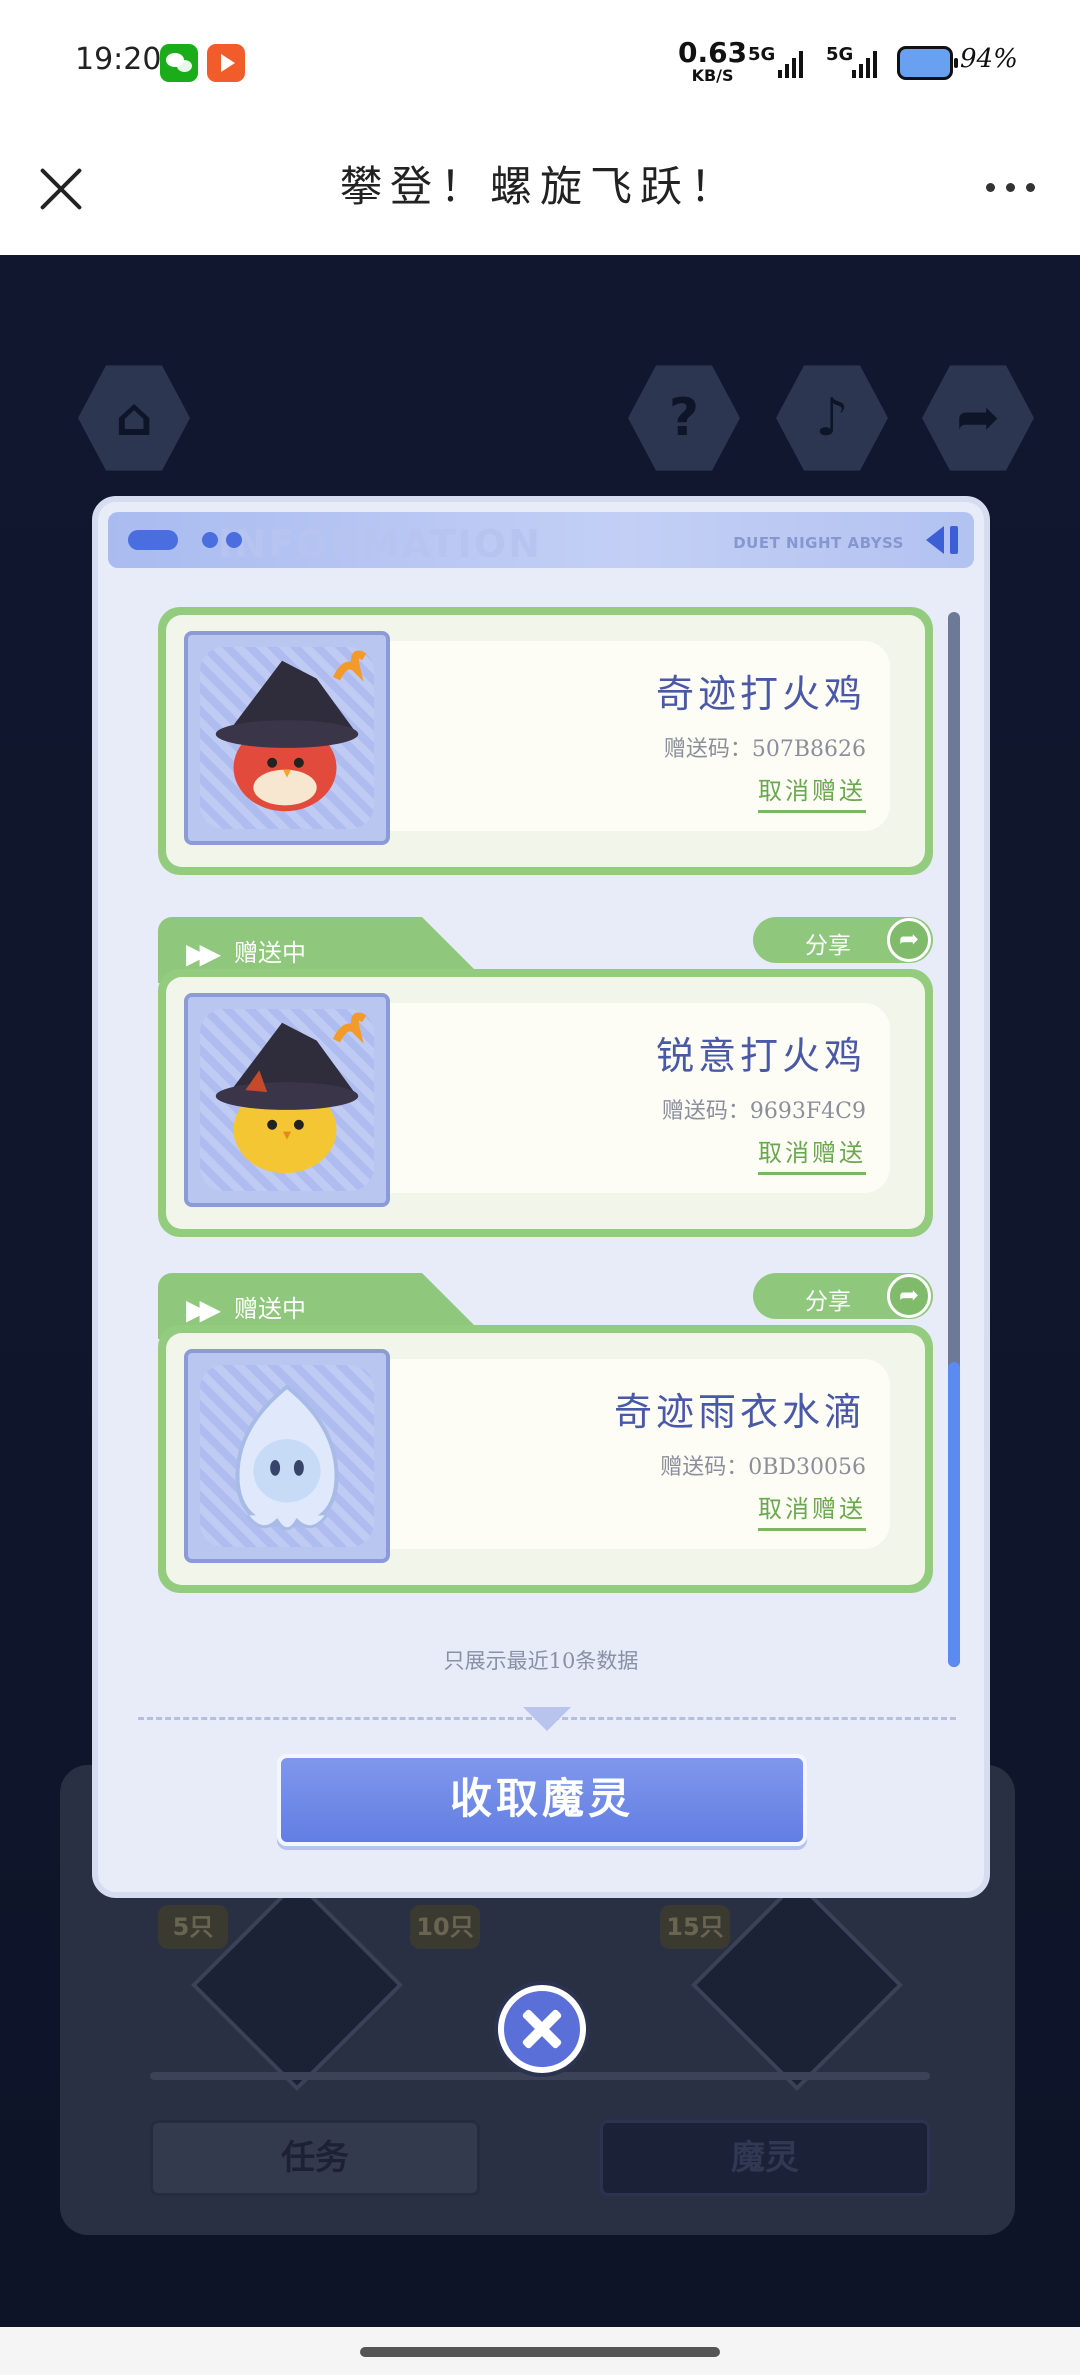 The width and height of the screenshot is (1080, 2375). I want to click on video-app-icon, so click(226, 63).